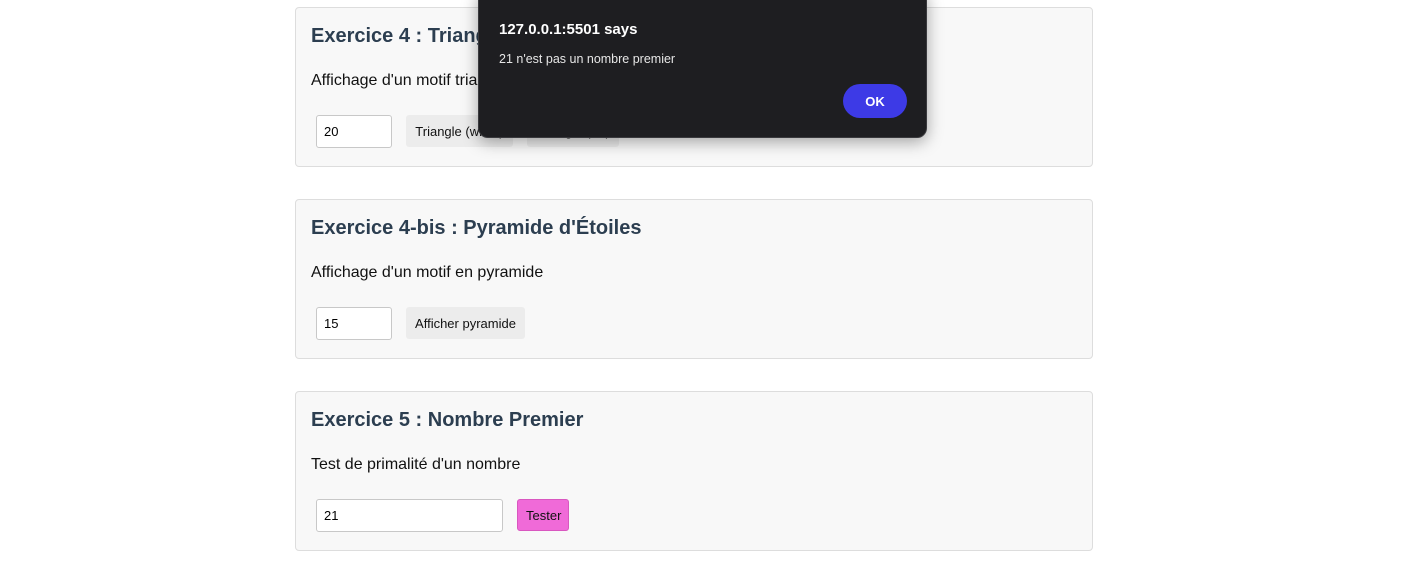 The image size is (1405, 571). What do you see at coordinates (587, 59) in the screenshot?
I see `alert-dialog-message: 21 n'est pas un nombre premier` at bounding box center [587, 59].